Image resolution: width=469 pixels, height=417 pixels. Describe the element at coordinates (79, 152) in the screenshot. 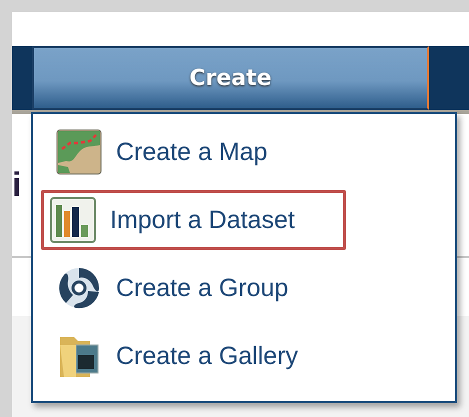

I see `map-icon` at that location.